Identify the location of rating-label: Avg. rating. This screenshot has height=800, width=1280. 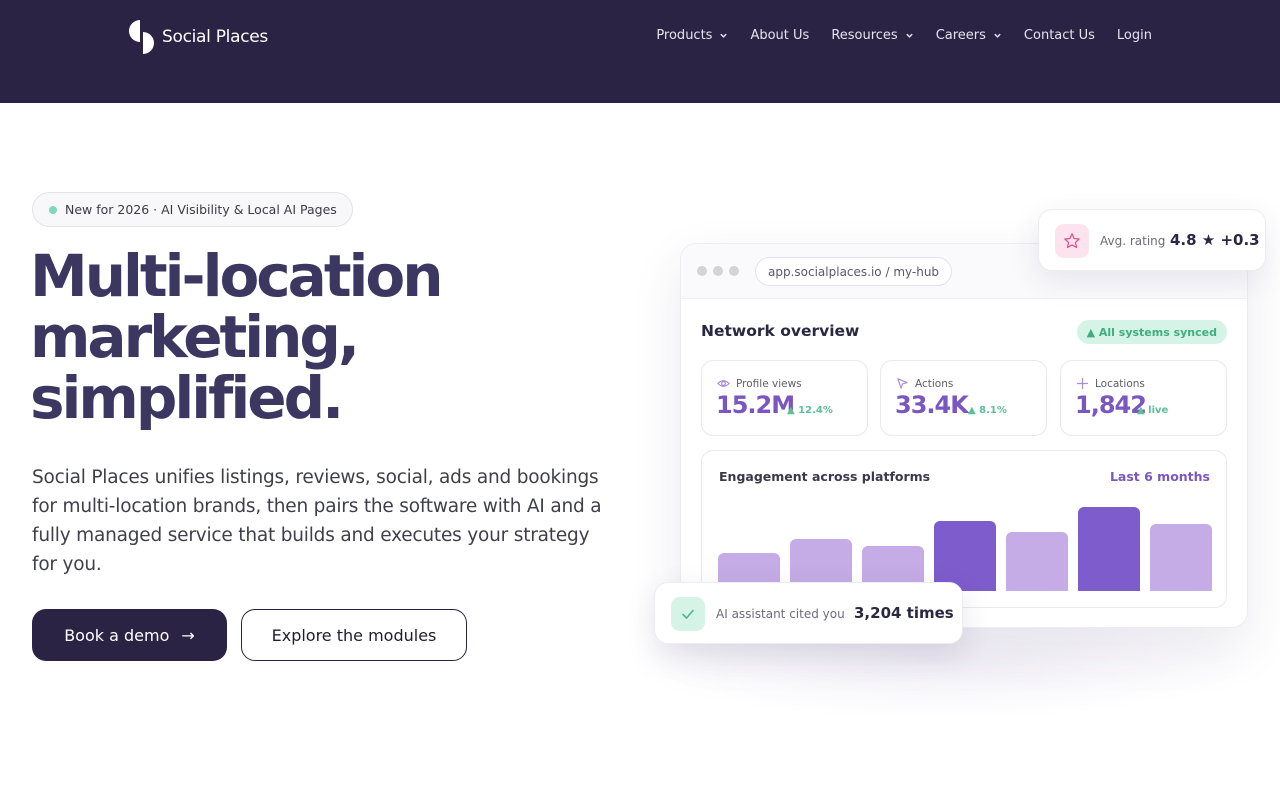
(1133, 241).